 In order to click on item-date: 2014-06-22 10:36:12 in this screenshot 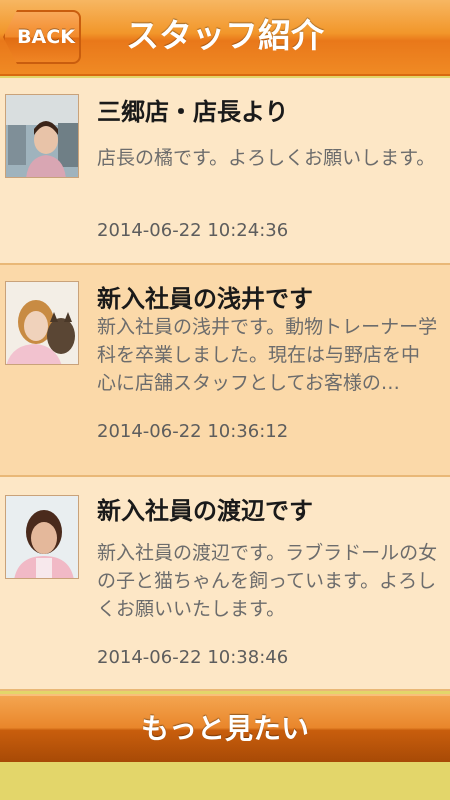, I will do `click(193, 431)`.